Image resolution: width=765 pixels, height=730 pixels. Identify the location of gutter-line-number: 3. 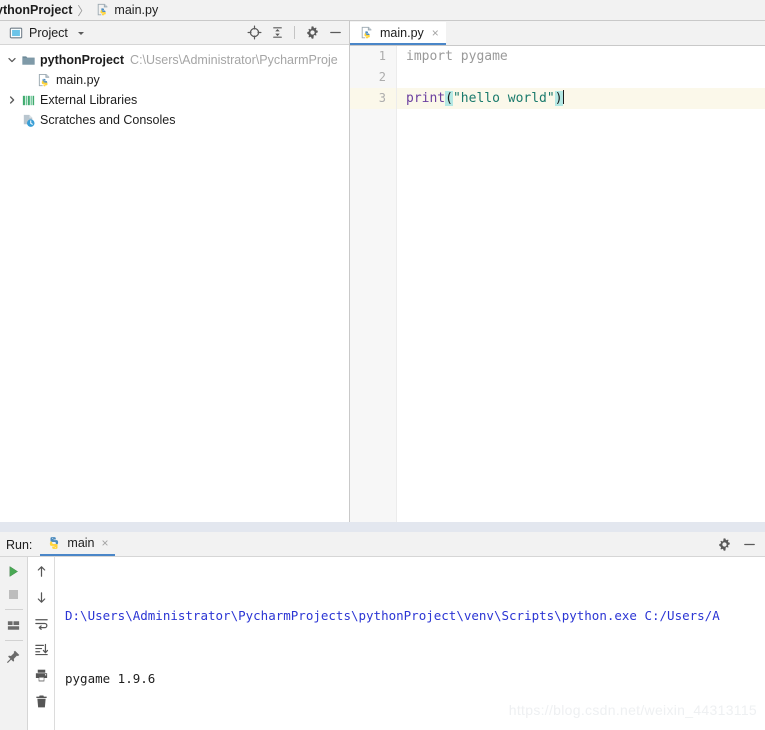
(373, 98).